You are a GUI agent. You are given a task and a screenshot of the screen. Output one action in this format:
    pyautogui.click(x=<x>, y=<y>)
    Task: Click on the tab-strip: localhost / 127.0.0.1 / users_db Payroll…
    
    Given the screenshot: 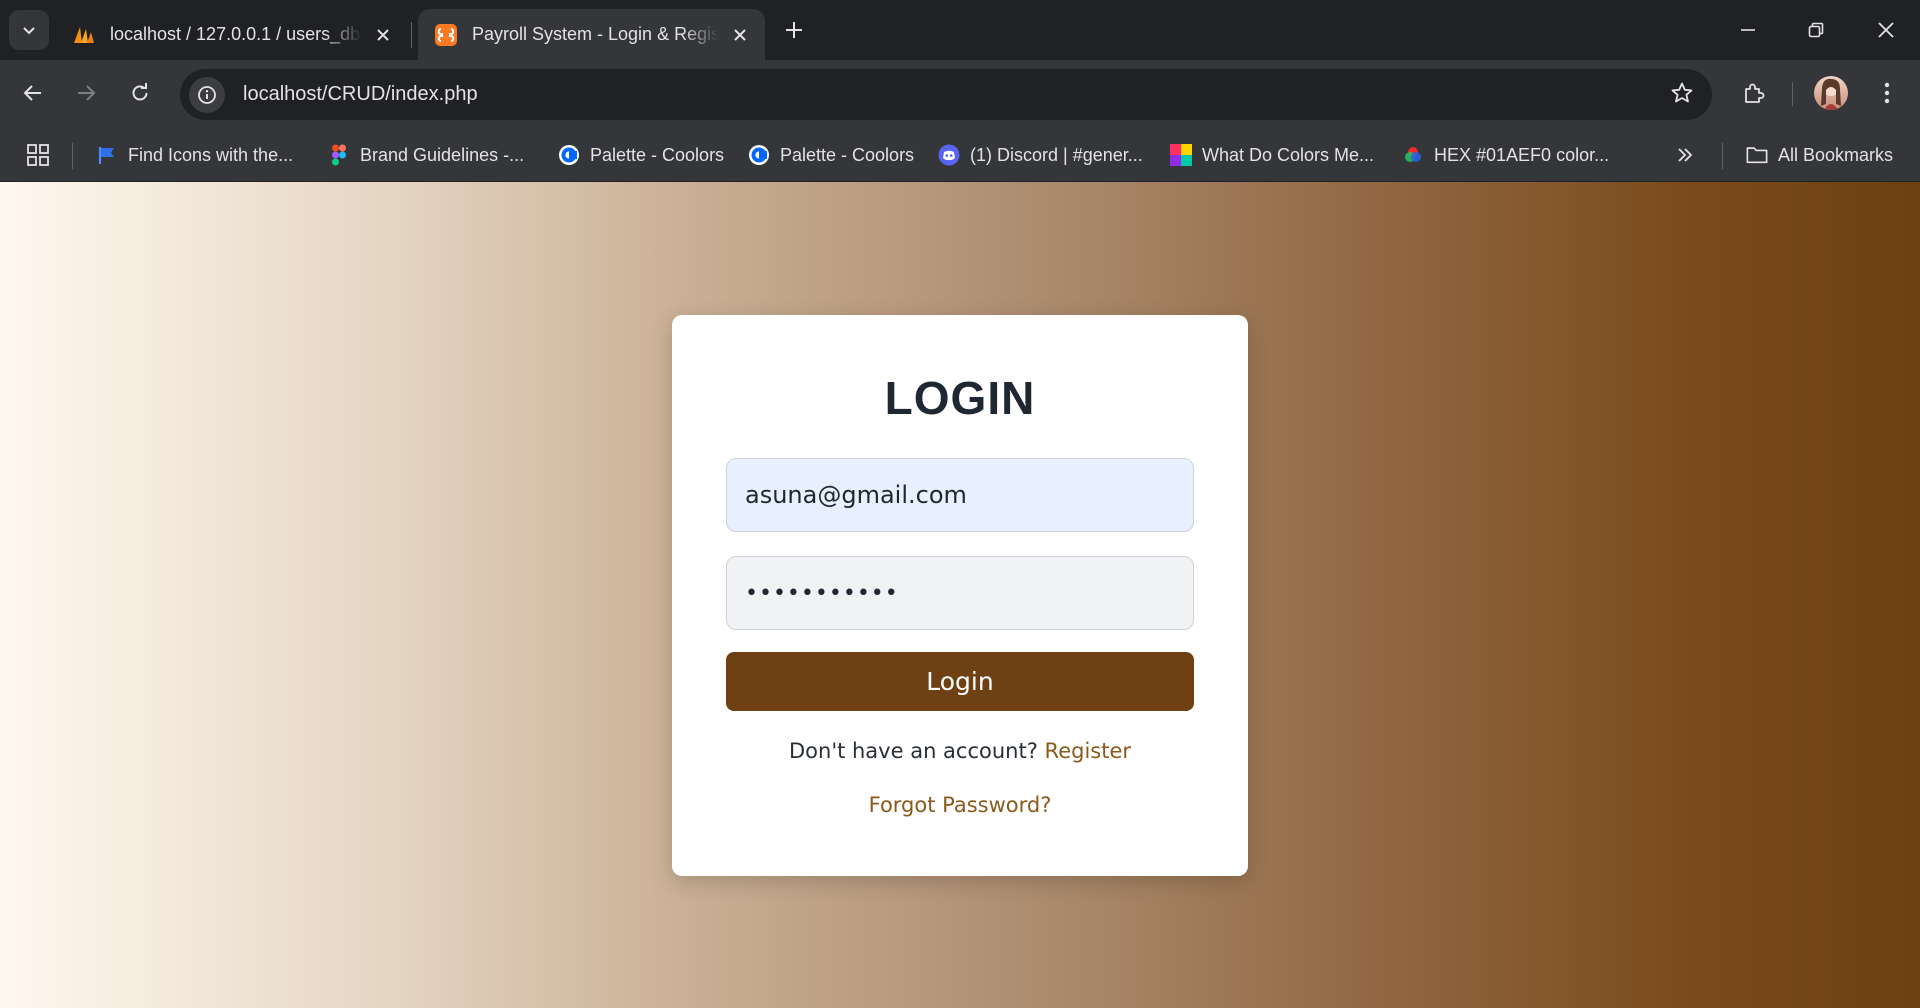 What is the action you would take?
    pyautogui.click(x=960, y=30)
    